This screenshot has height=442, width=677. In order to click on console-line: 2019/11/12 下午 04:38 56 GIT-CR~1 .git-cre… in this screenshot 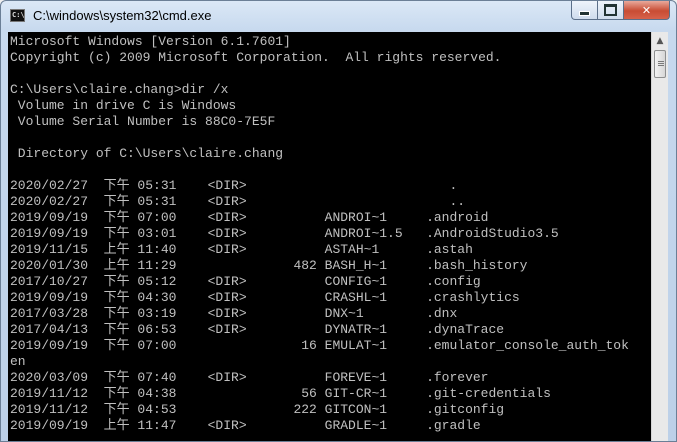, I will do `click(280, 393)`.